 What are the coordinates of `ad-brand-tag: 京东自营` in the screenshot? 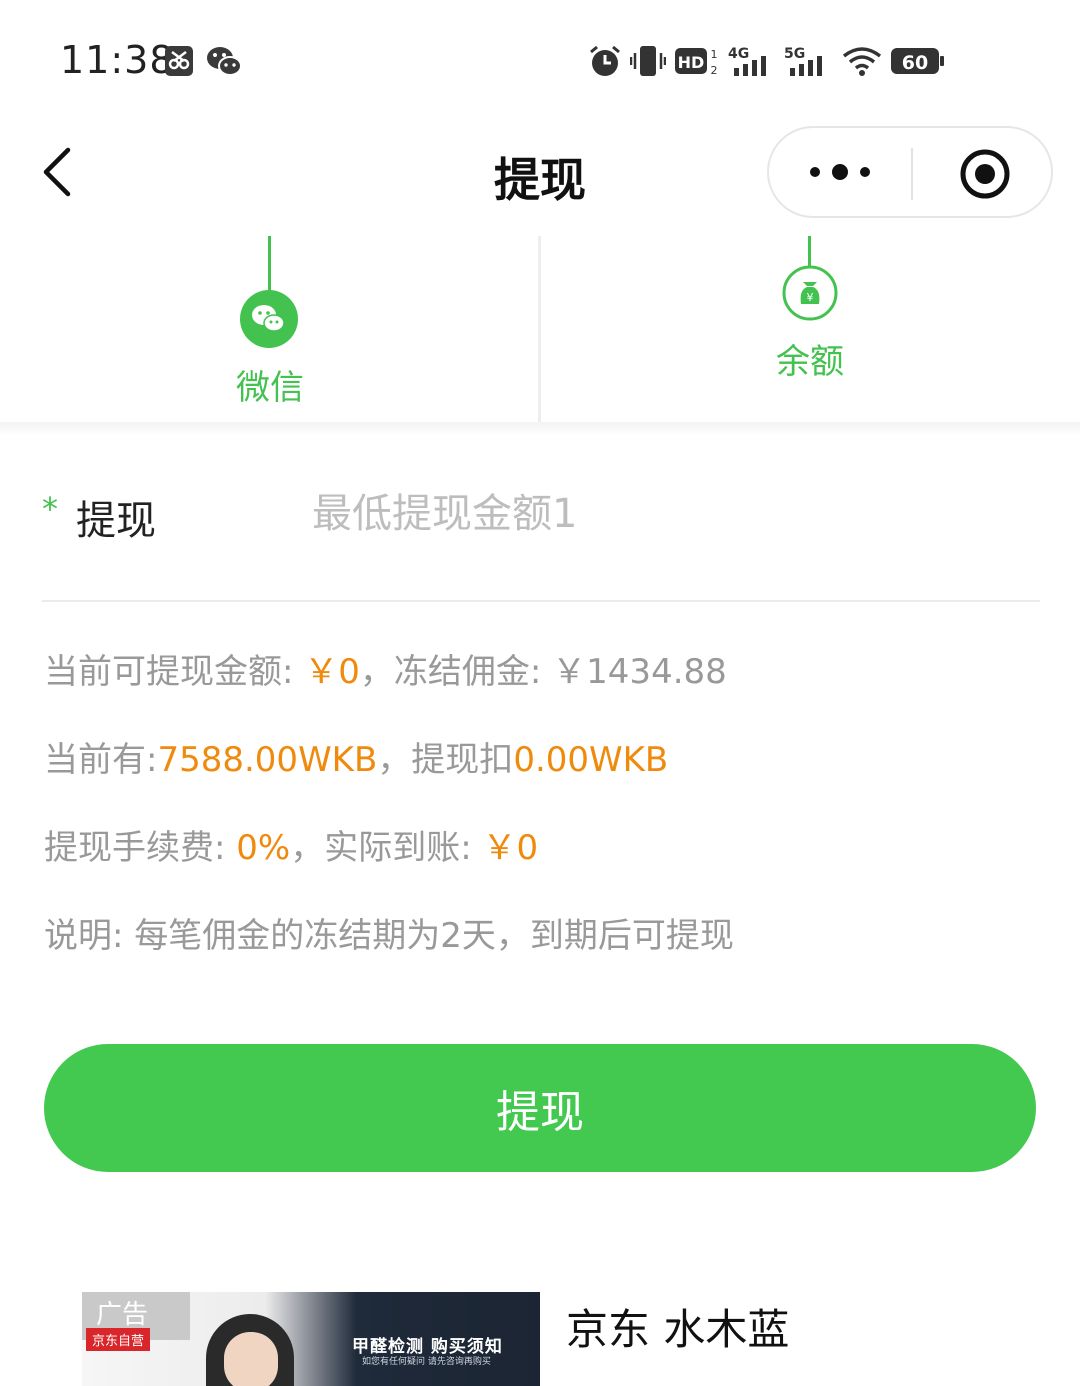 It's located at (118, 1339).